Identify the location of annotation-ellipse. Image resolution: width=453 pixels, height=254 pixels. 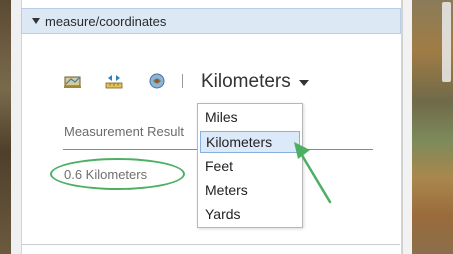
(117, 174).